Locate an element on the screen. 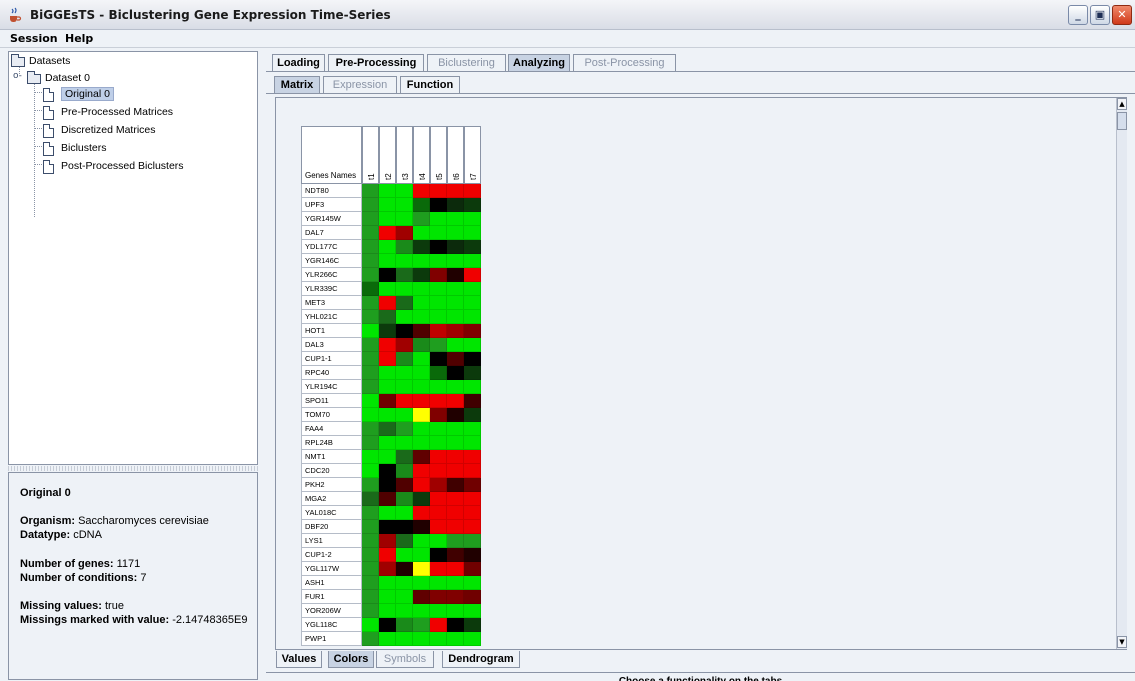 The image size is (1135, 681). matrix-row: MGA2 is located at coordinates (391, 499).